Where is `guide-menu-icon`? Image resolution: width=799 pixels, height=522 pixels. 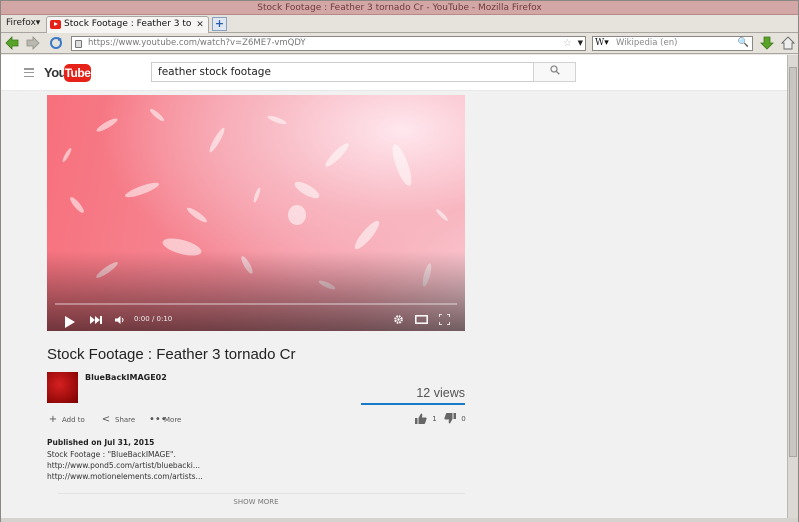 guide-menu-icon is located at coordinates (29, 73).